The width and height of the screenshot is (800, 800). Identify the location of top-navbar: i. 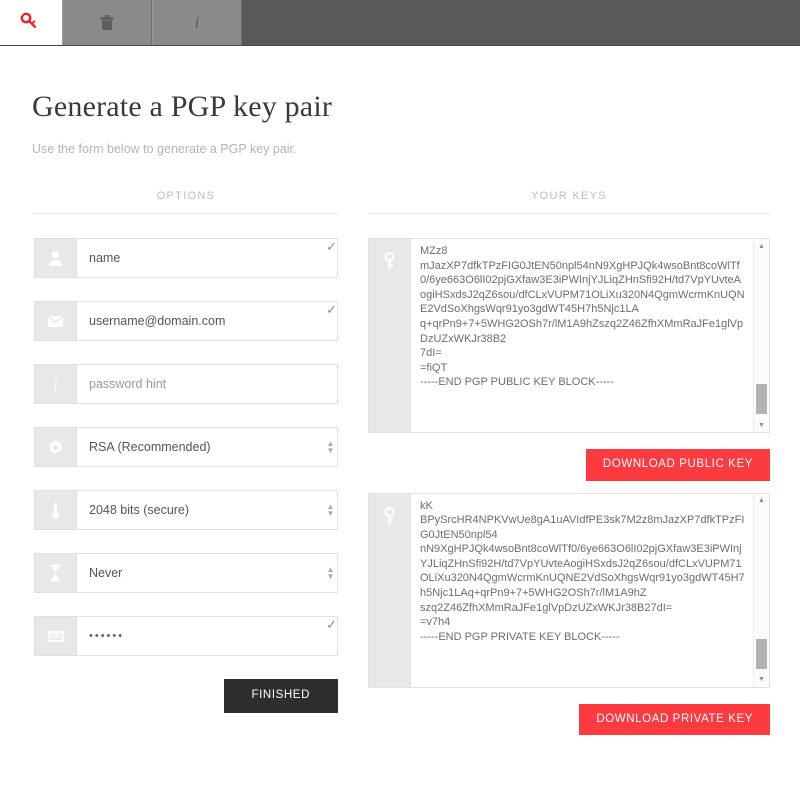
(400, 23).